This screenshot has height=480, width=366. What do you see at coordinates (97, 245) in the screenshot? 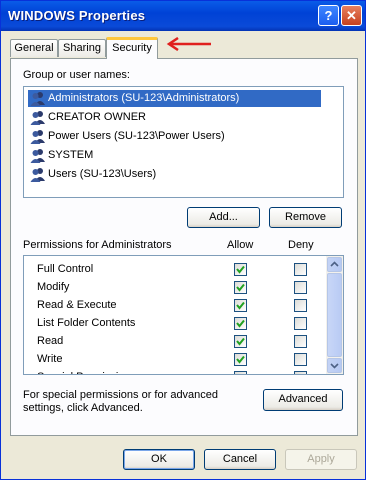
I see `permissions-label: Permissions for Administrators` at bounding box center [97, 245].